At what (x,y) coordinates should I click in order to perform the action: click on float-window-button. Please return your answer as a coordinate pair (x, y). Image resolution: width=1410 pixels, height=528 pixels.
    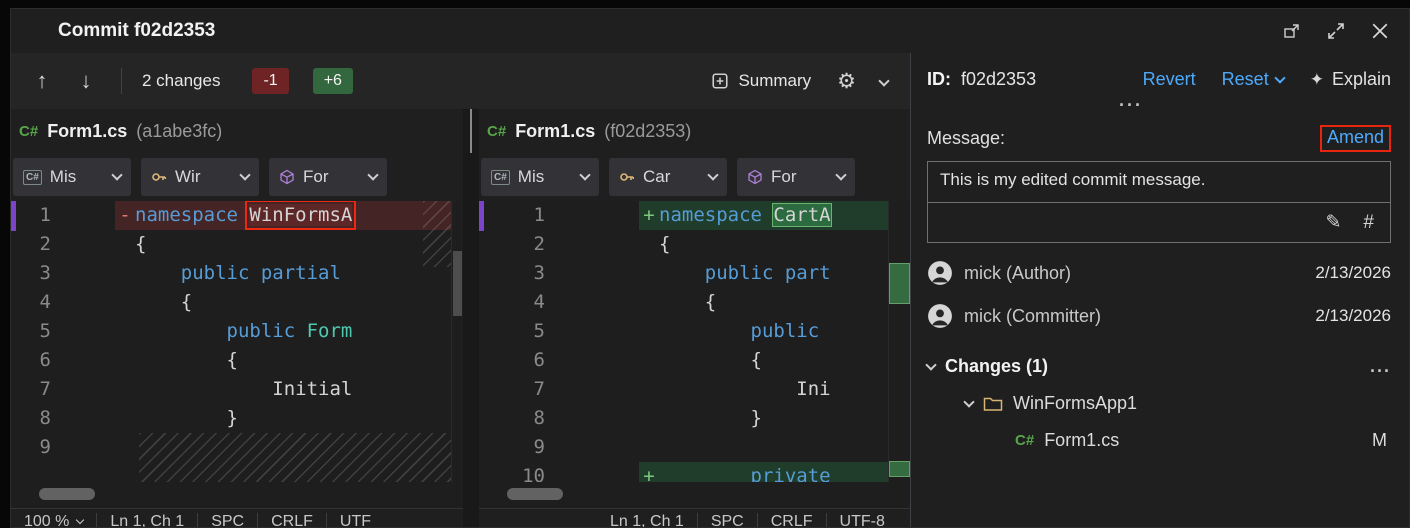
    Looking at the image, I should click on (1292, 31).